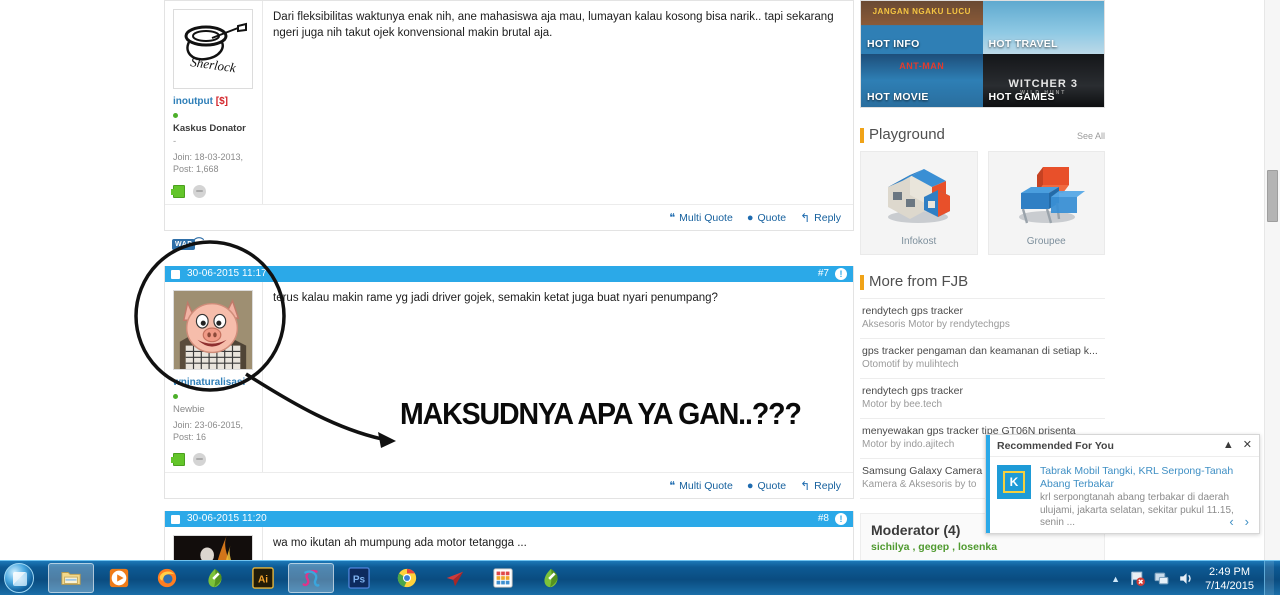  Describe the element at coordinates (1228, 445) in the screenshot. I see `chevron-up-icon: ▲` at that location.